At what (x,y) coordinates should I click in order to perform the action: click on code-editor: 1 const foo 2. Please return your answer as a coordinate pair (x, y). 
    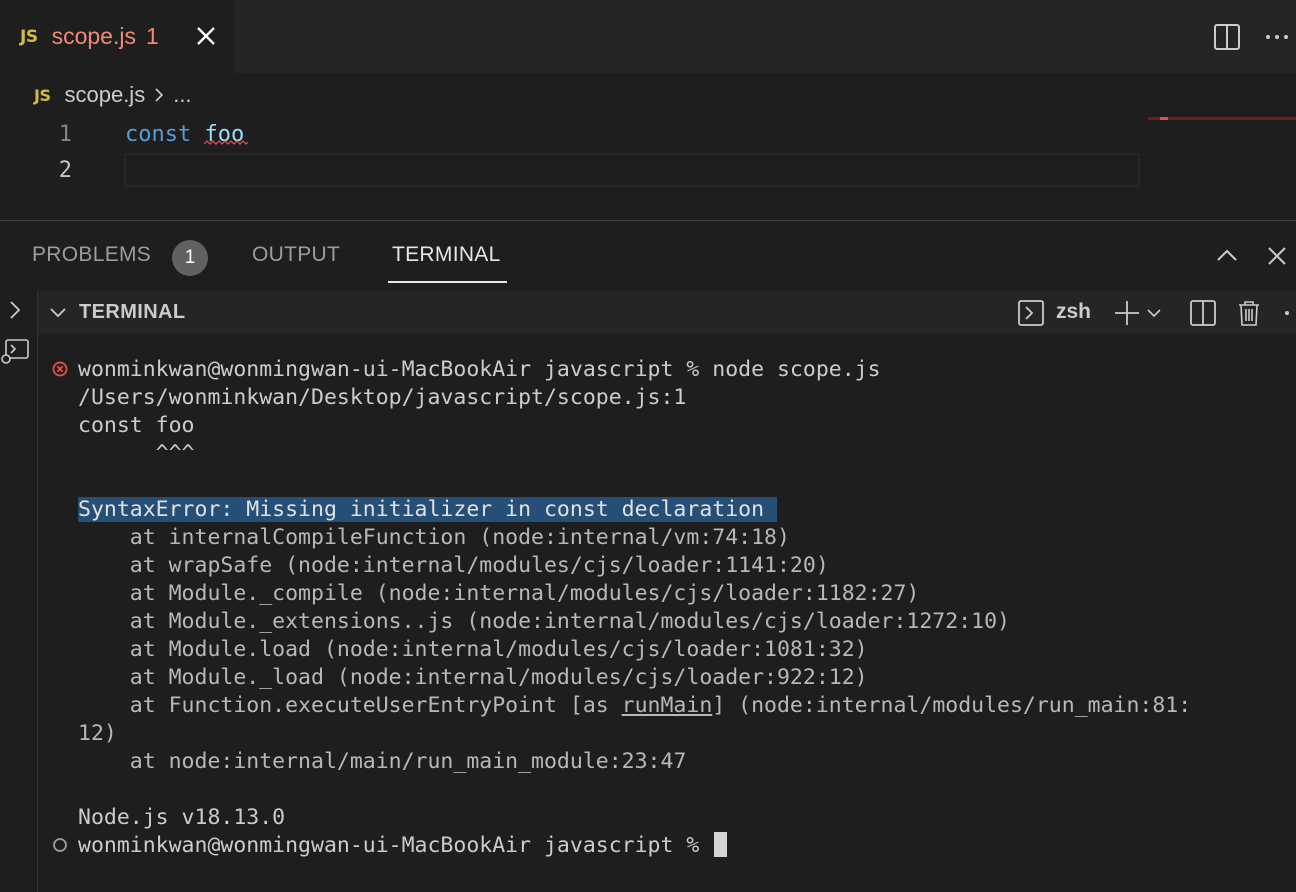
    Looking at the image, I should click on (648, 168).